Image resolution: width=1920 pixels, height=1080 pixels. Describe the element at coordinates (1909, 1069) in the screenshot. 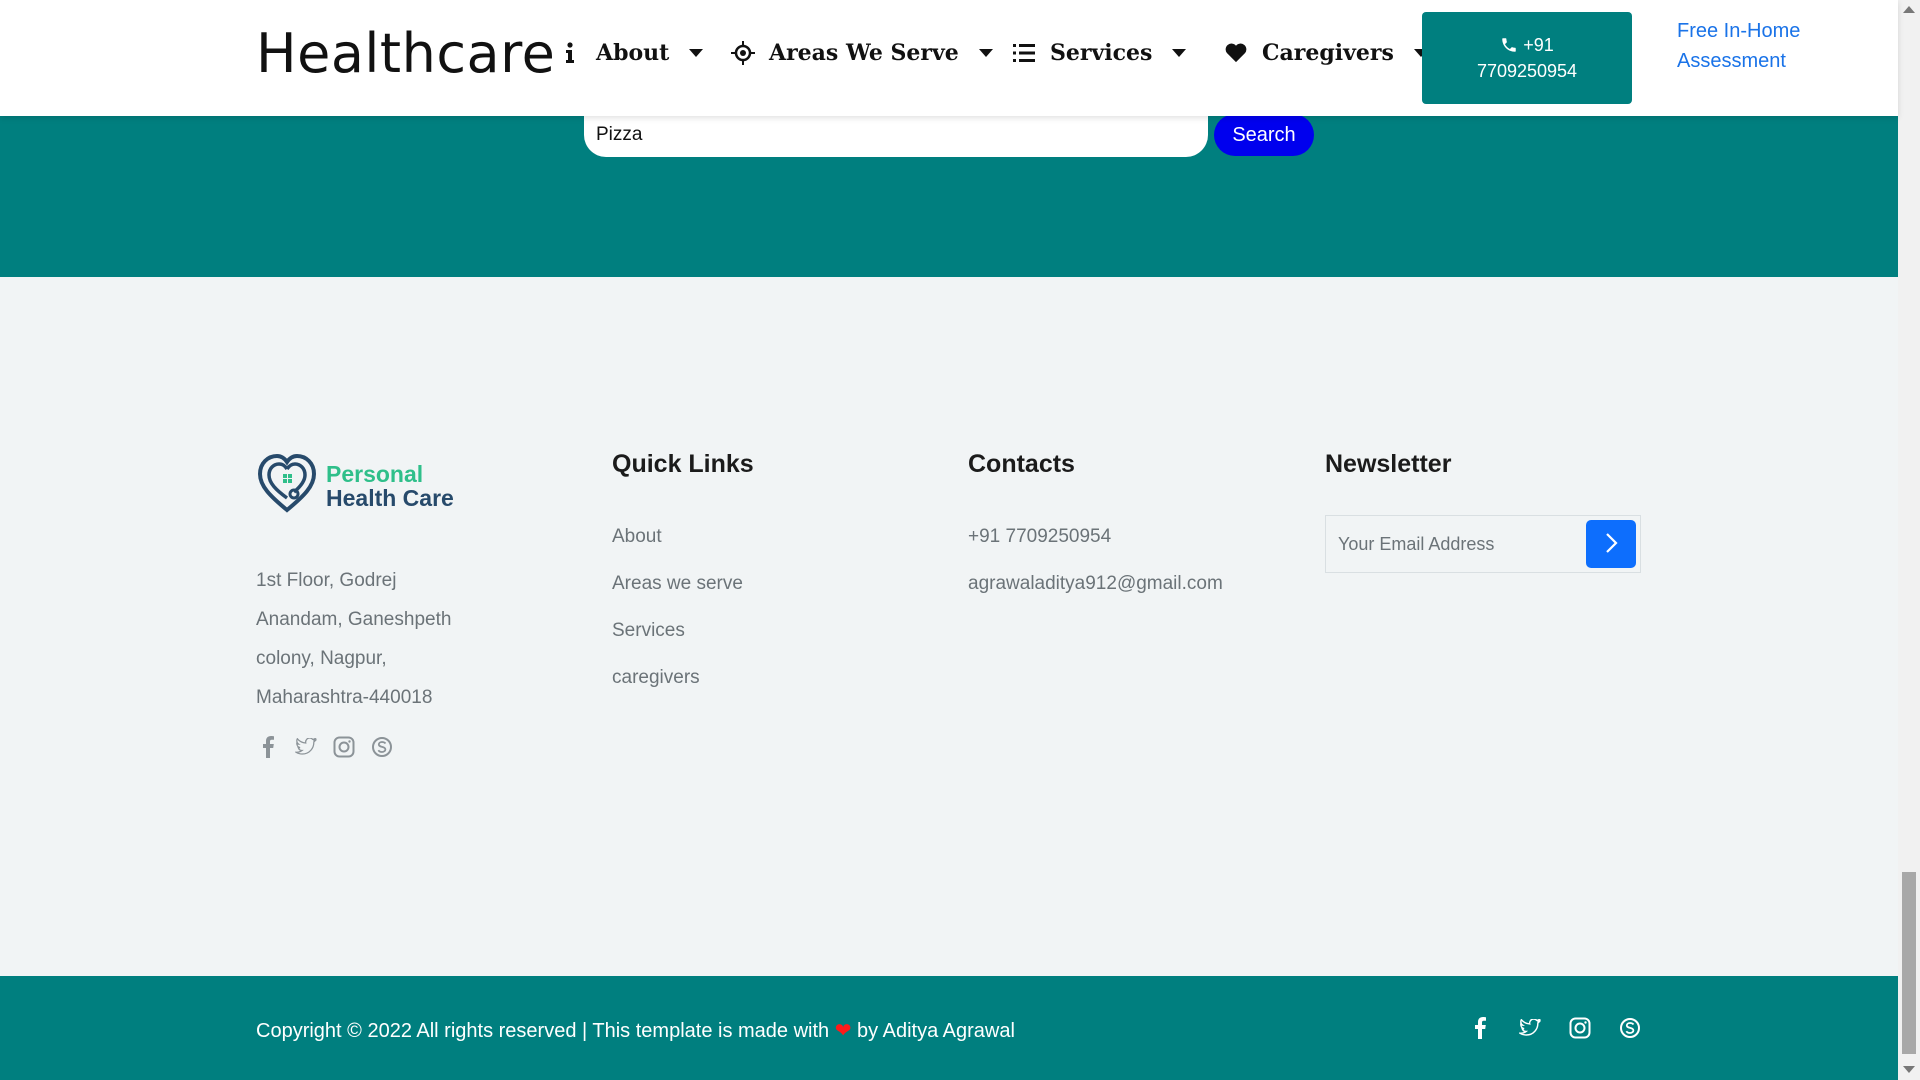

I see `scroll-down-arrow-icon` at that location.